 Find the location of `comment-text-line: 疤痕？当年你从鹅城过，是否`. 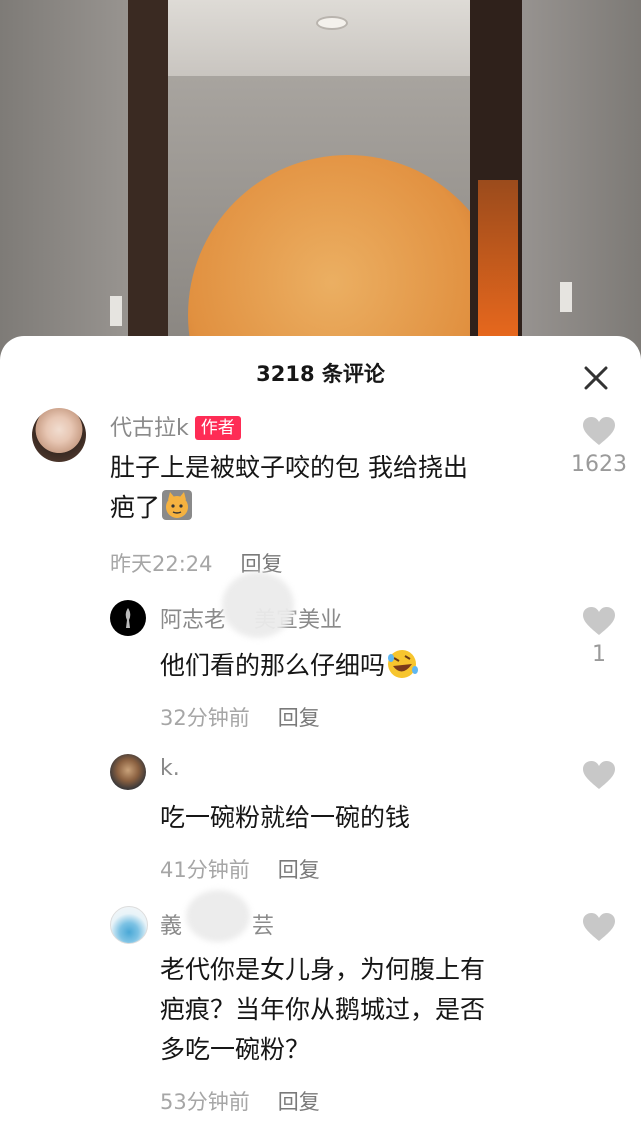

comment-text-line: 疤痕？当年你从鹅城过，是否 is located at coordinates (323, 1009).